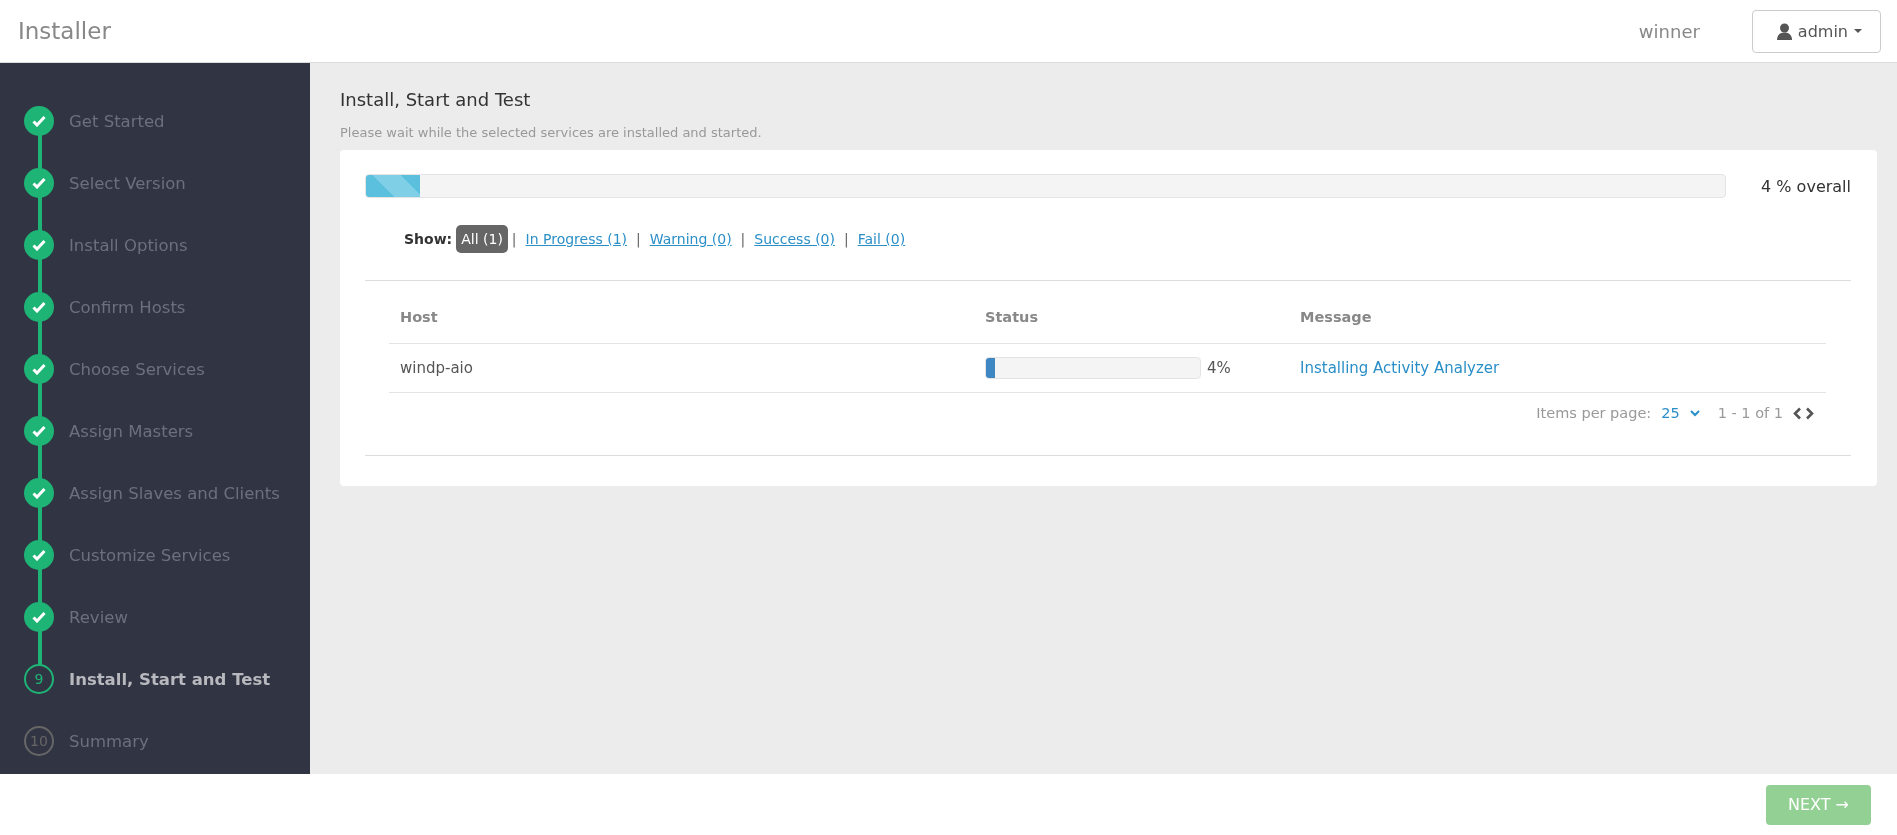 This screenshot has height=835, width=1897. Describe the element at coordinates (39, 679) in the screenshot. I see `step-number: 9` at that location.